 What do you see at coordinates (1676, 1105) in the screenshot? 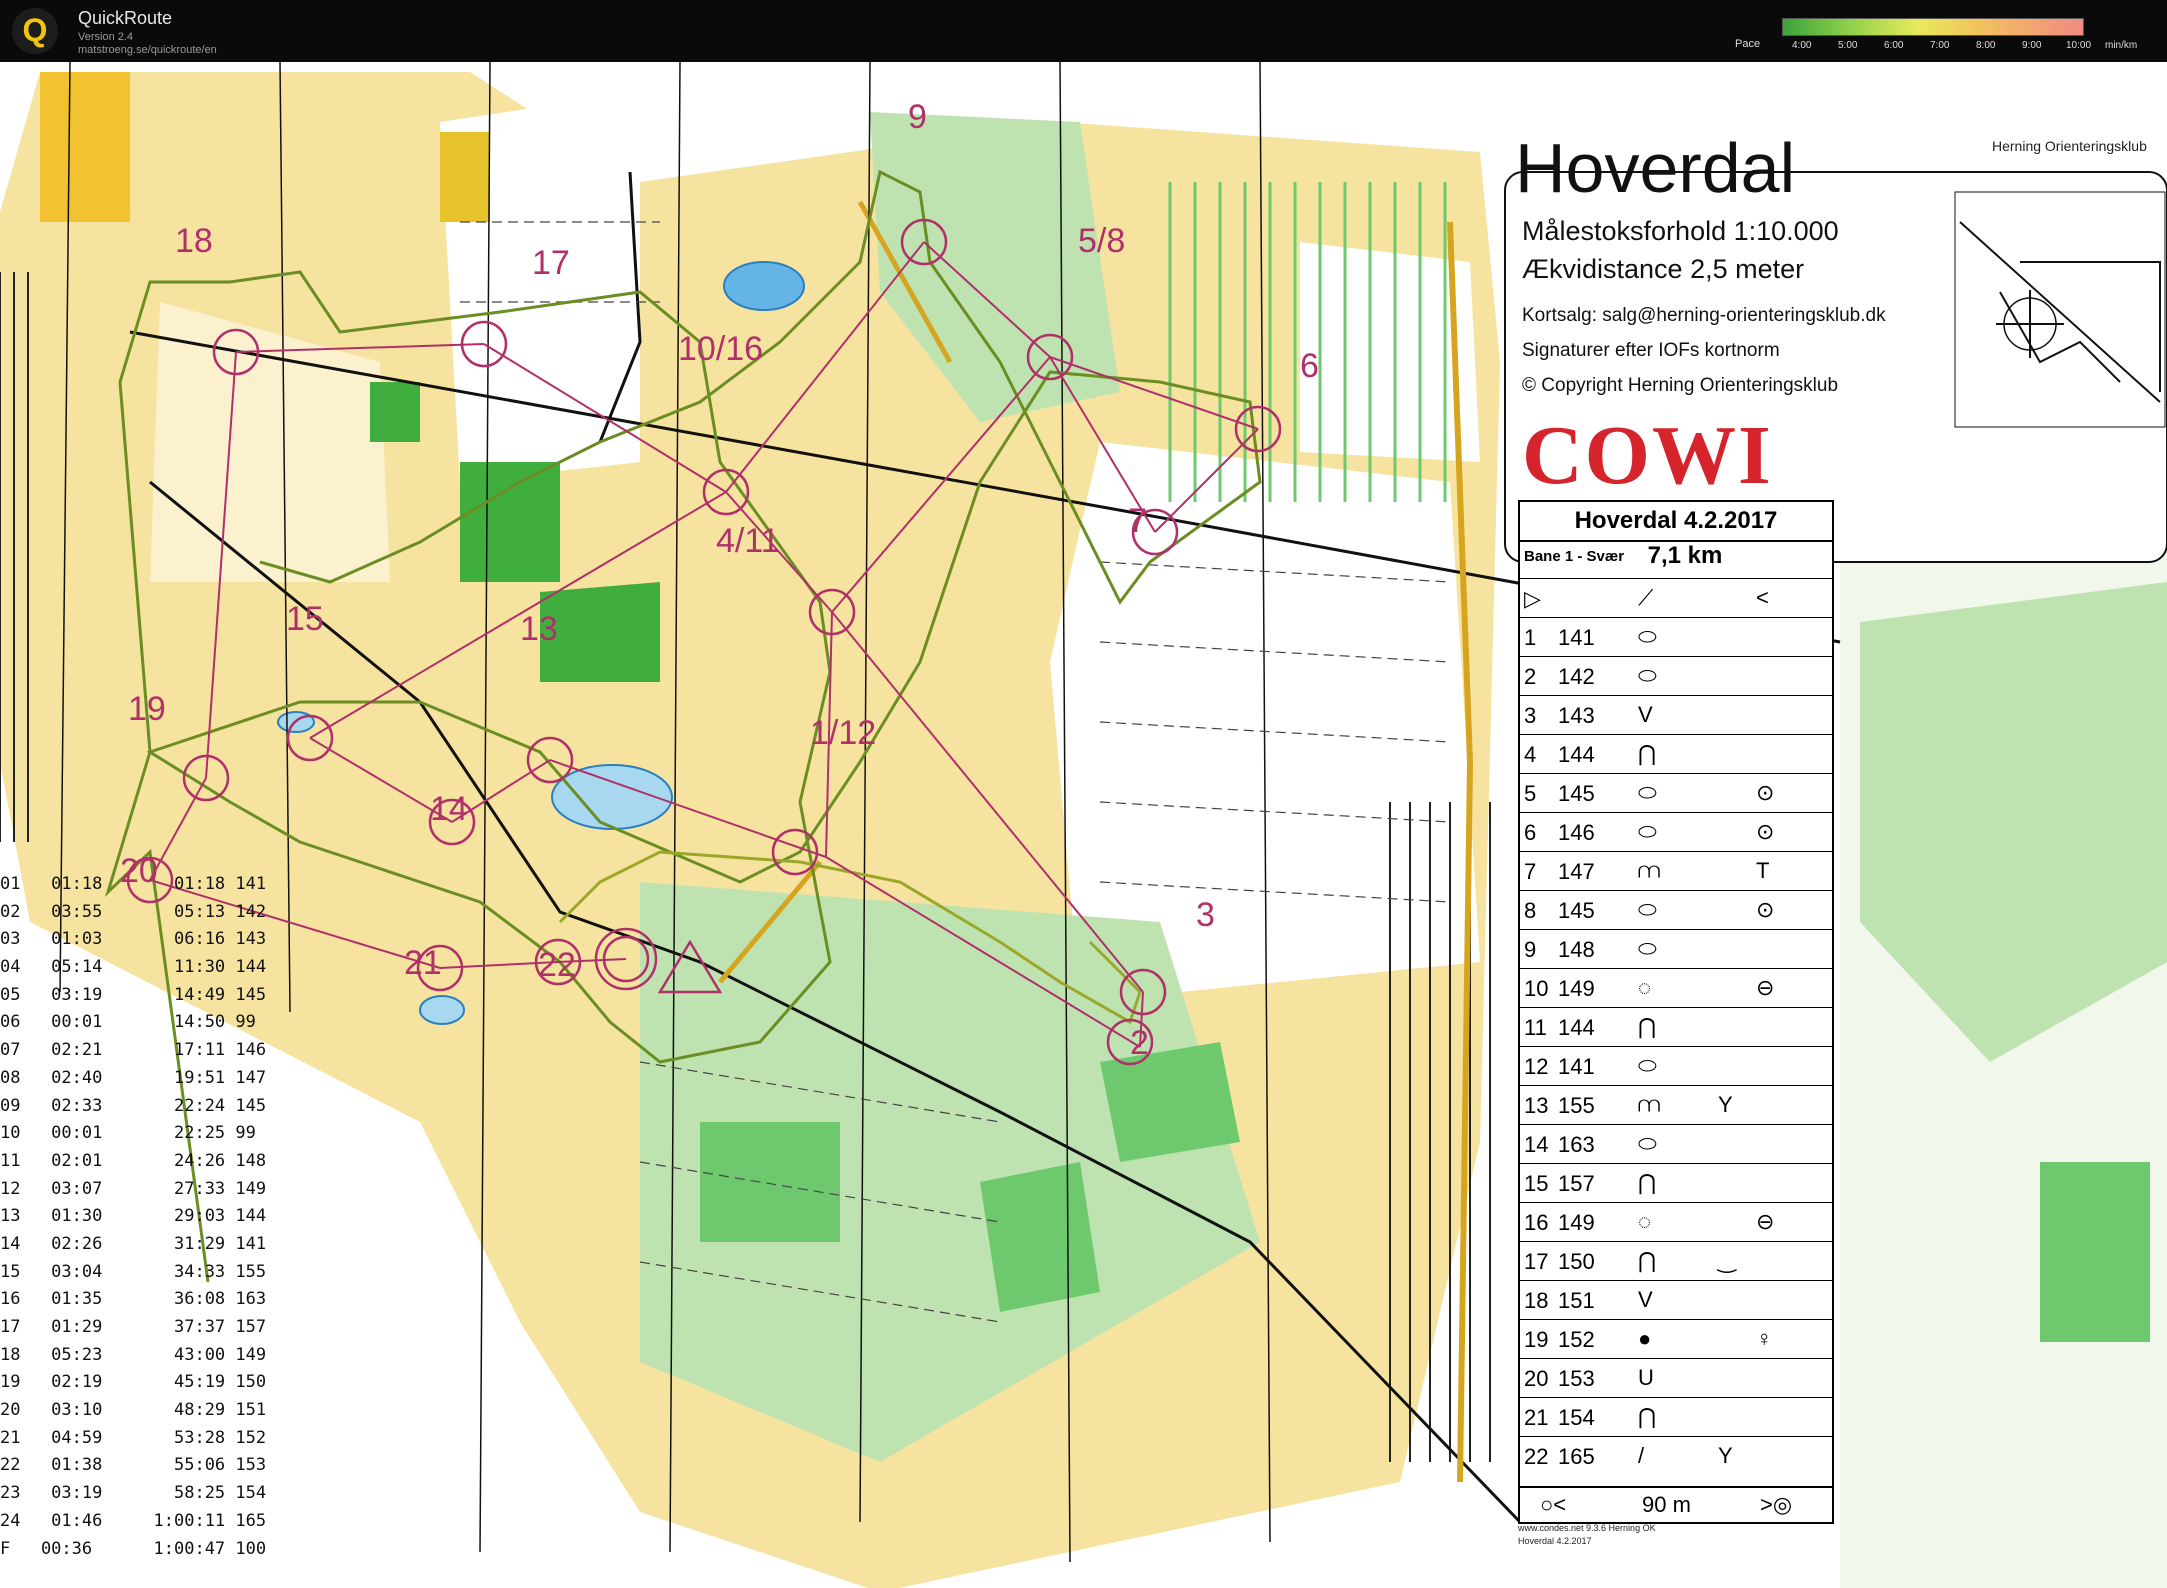
I see `control-row: 13 155 ⩋ Y` at bounding box center [1676, 1105].